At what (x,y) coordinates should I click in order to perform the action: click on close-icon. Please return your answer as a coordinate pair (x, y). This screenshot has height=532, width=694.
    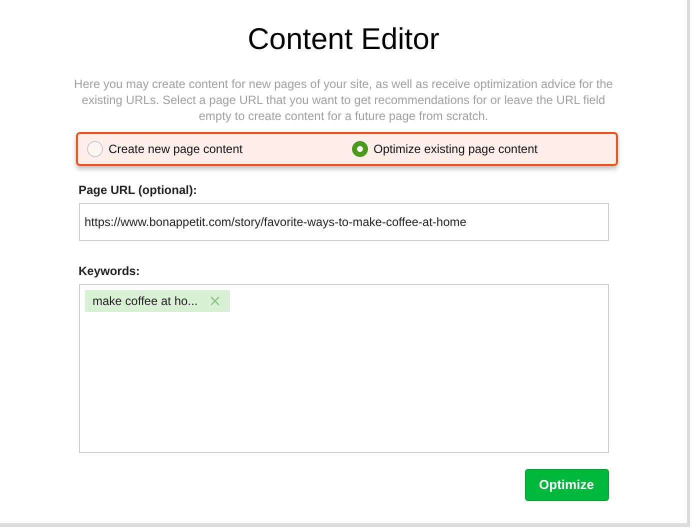
    Looking at the image, I should click on (215, 301).